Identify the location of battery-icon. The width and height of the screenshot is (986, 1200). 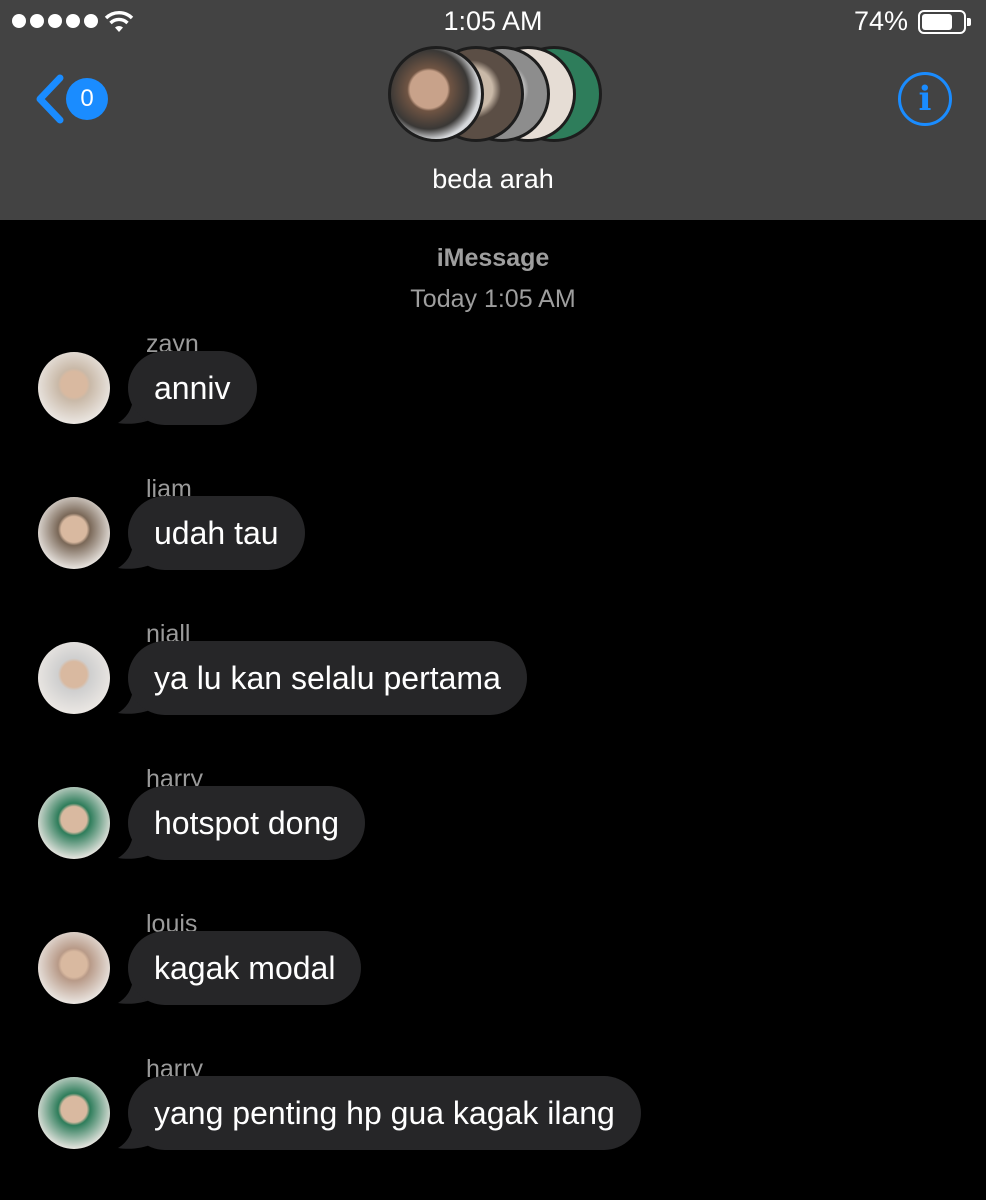
(944, 22).